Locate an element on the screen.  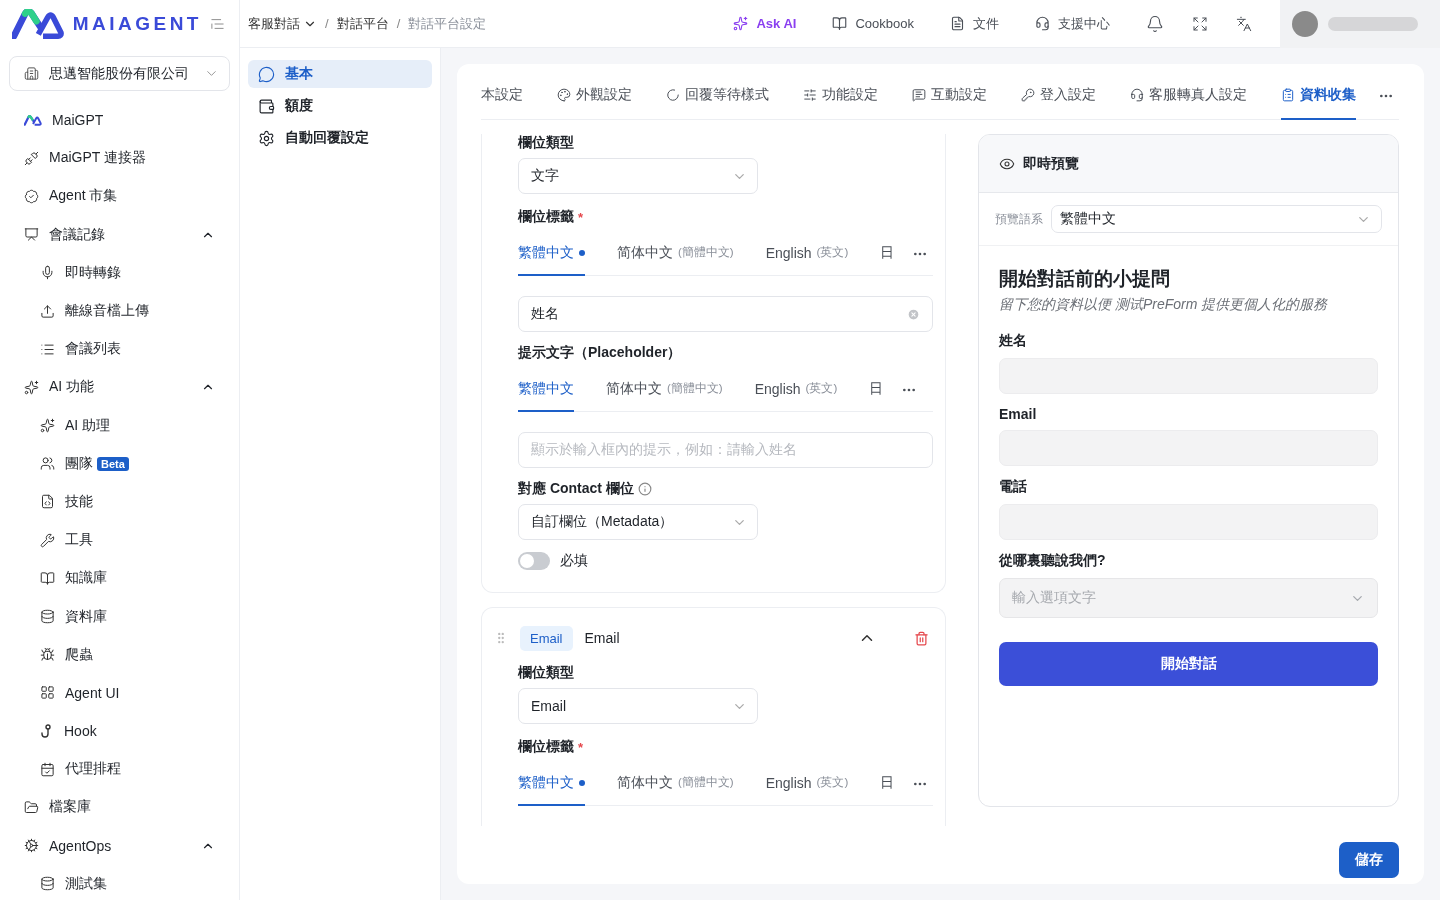
type-select: Email is located at coordinates (638, 706).